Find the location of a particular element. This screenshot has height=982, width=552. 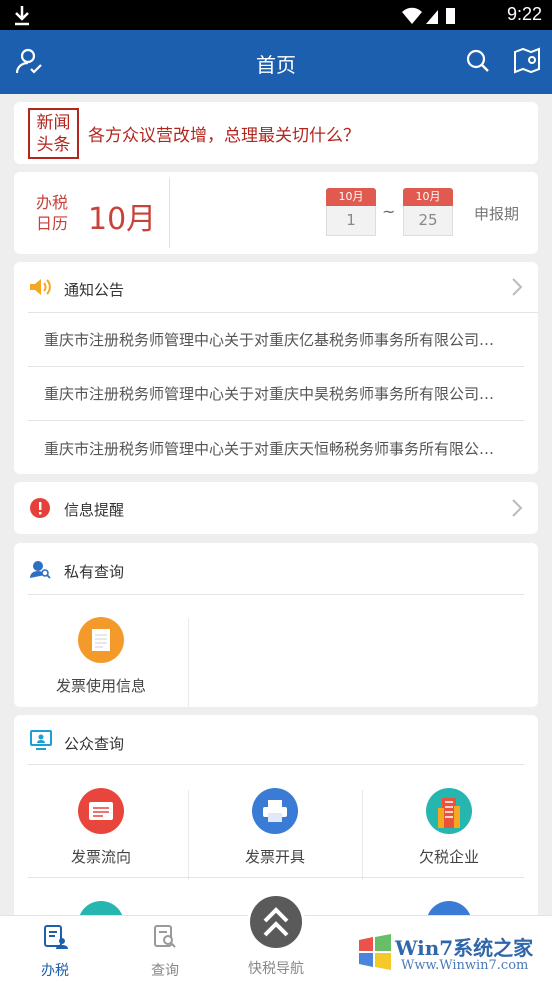

info-reminder-row: 信息提醒 is located at coordinates (276, 508).